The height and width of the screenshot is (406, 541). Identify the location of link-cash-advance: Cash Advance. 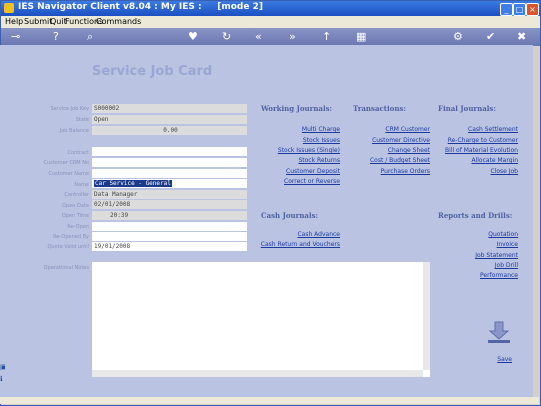
(300, 234).